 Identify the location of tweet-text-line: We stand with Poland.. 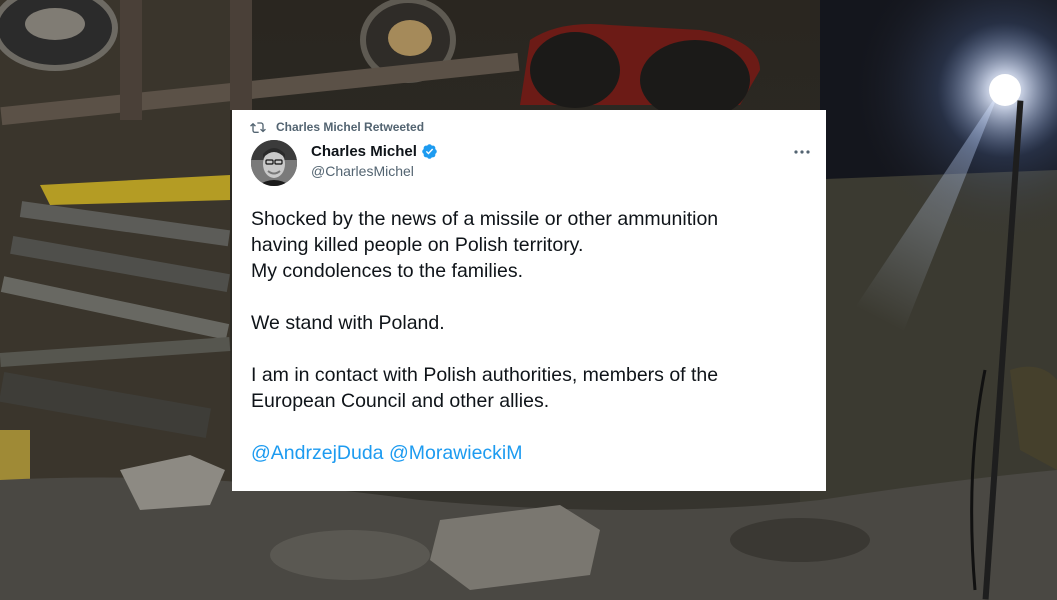
(348, 323).